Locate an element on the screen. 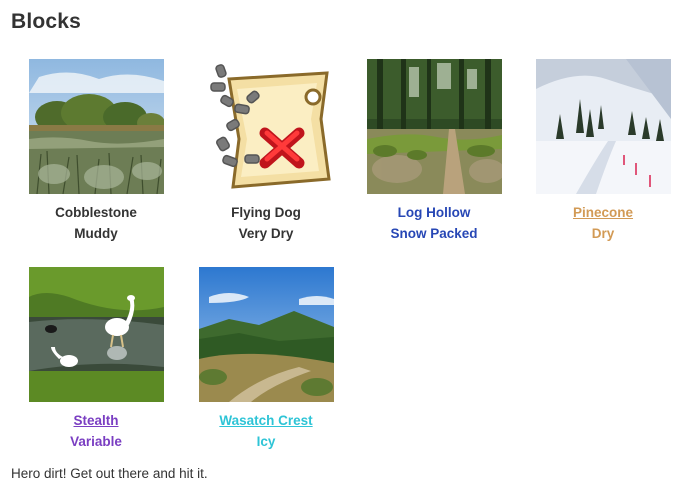 This screenshot has height=488, width=699. block-condition: Dry is located at coordinates (603, 233).